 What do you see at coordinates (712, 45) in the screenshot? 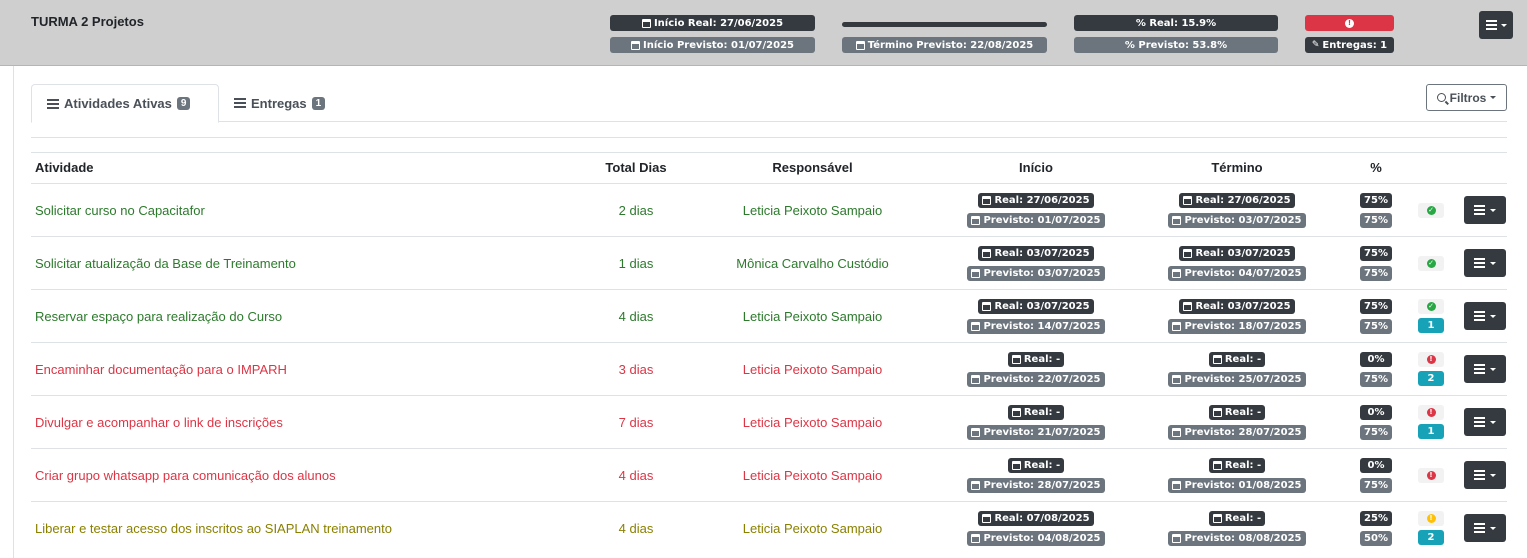
I see `start-planned-badge: Início Previsto: 01/07/2025` at bounding box center [712, 45].